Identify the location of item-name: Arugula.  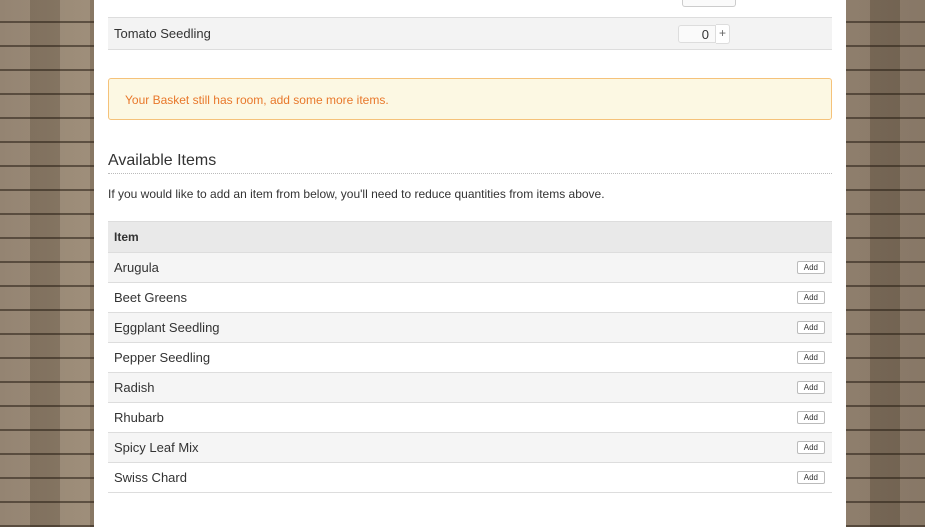
(136, 267).